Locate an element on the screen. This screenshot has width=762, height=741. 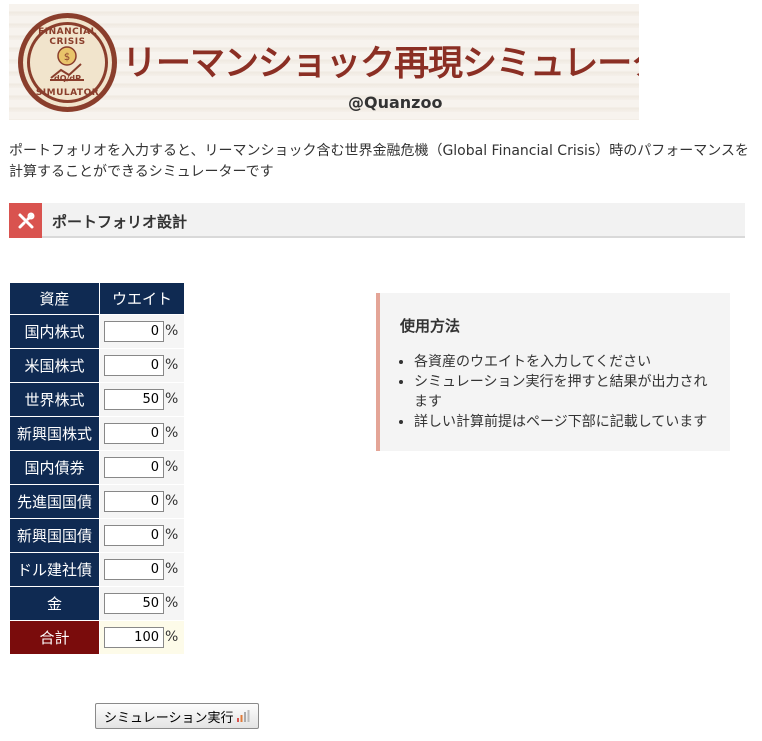
asset-label: 米国株式 is located at coordinates (54, 365).